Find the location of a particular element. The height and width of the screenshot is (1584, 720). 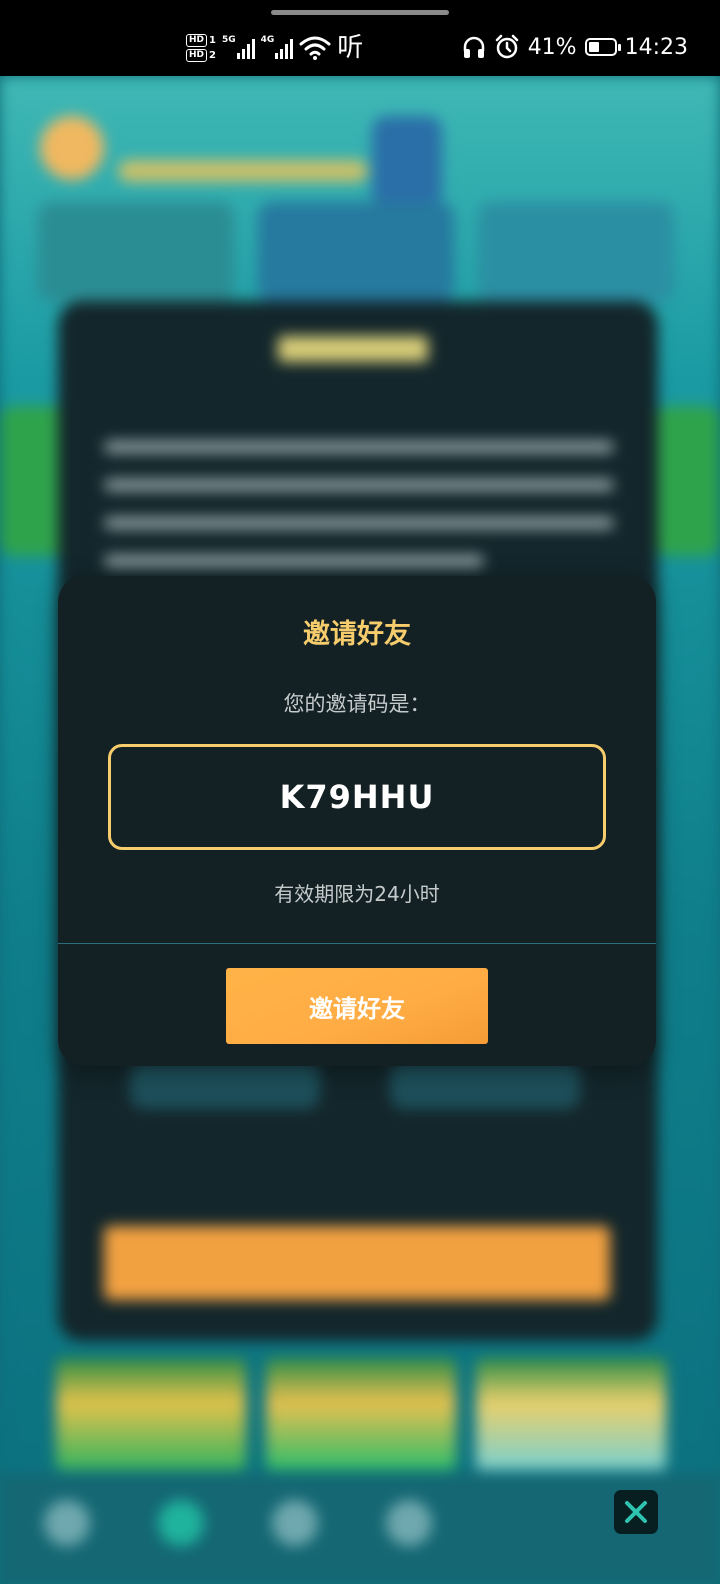

close-button is located at coordinates (636, 1512).